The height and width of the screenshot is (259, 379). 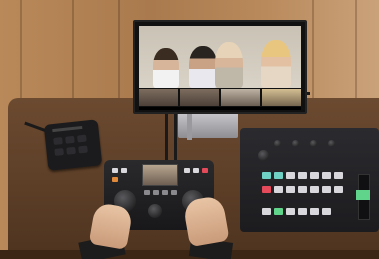 What do you see at coordinates (155, 211) in the screenshot?
I see `zoom-dial` at bounding box center [155, 211].